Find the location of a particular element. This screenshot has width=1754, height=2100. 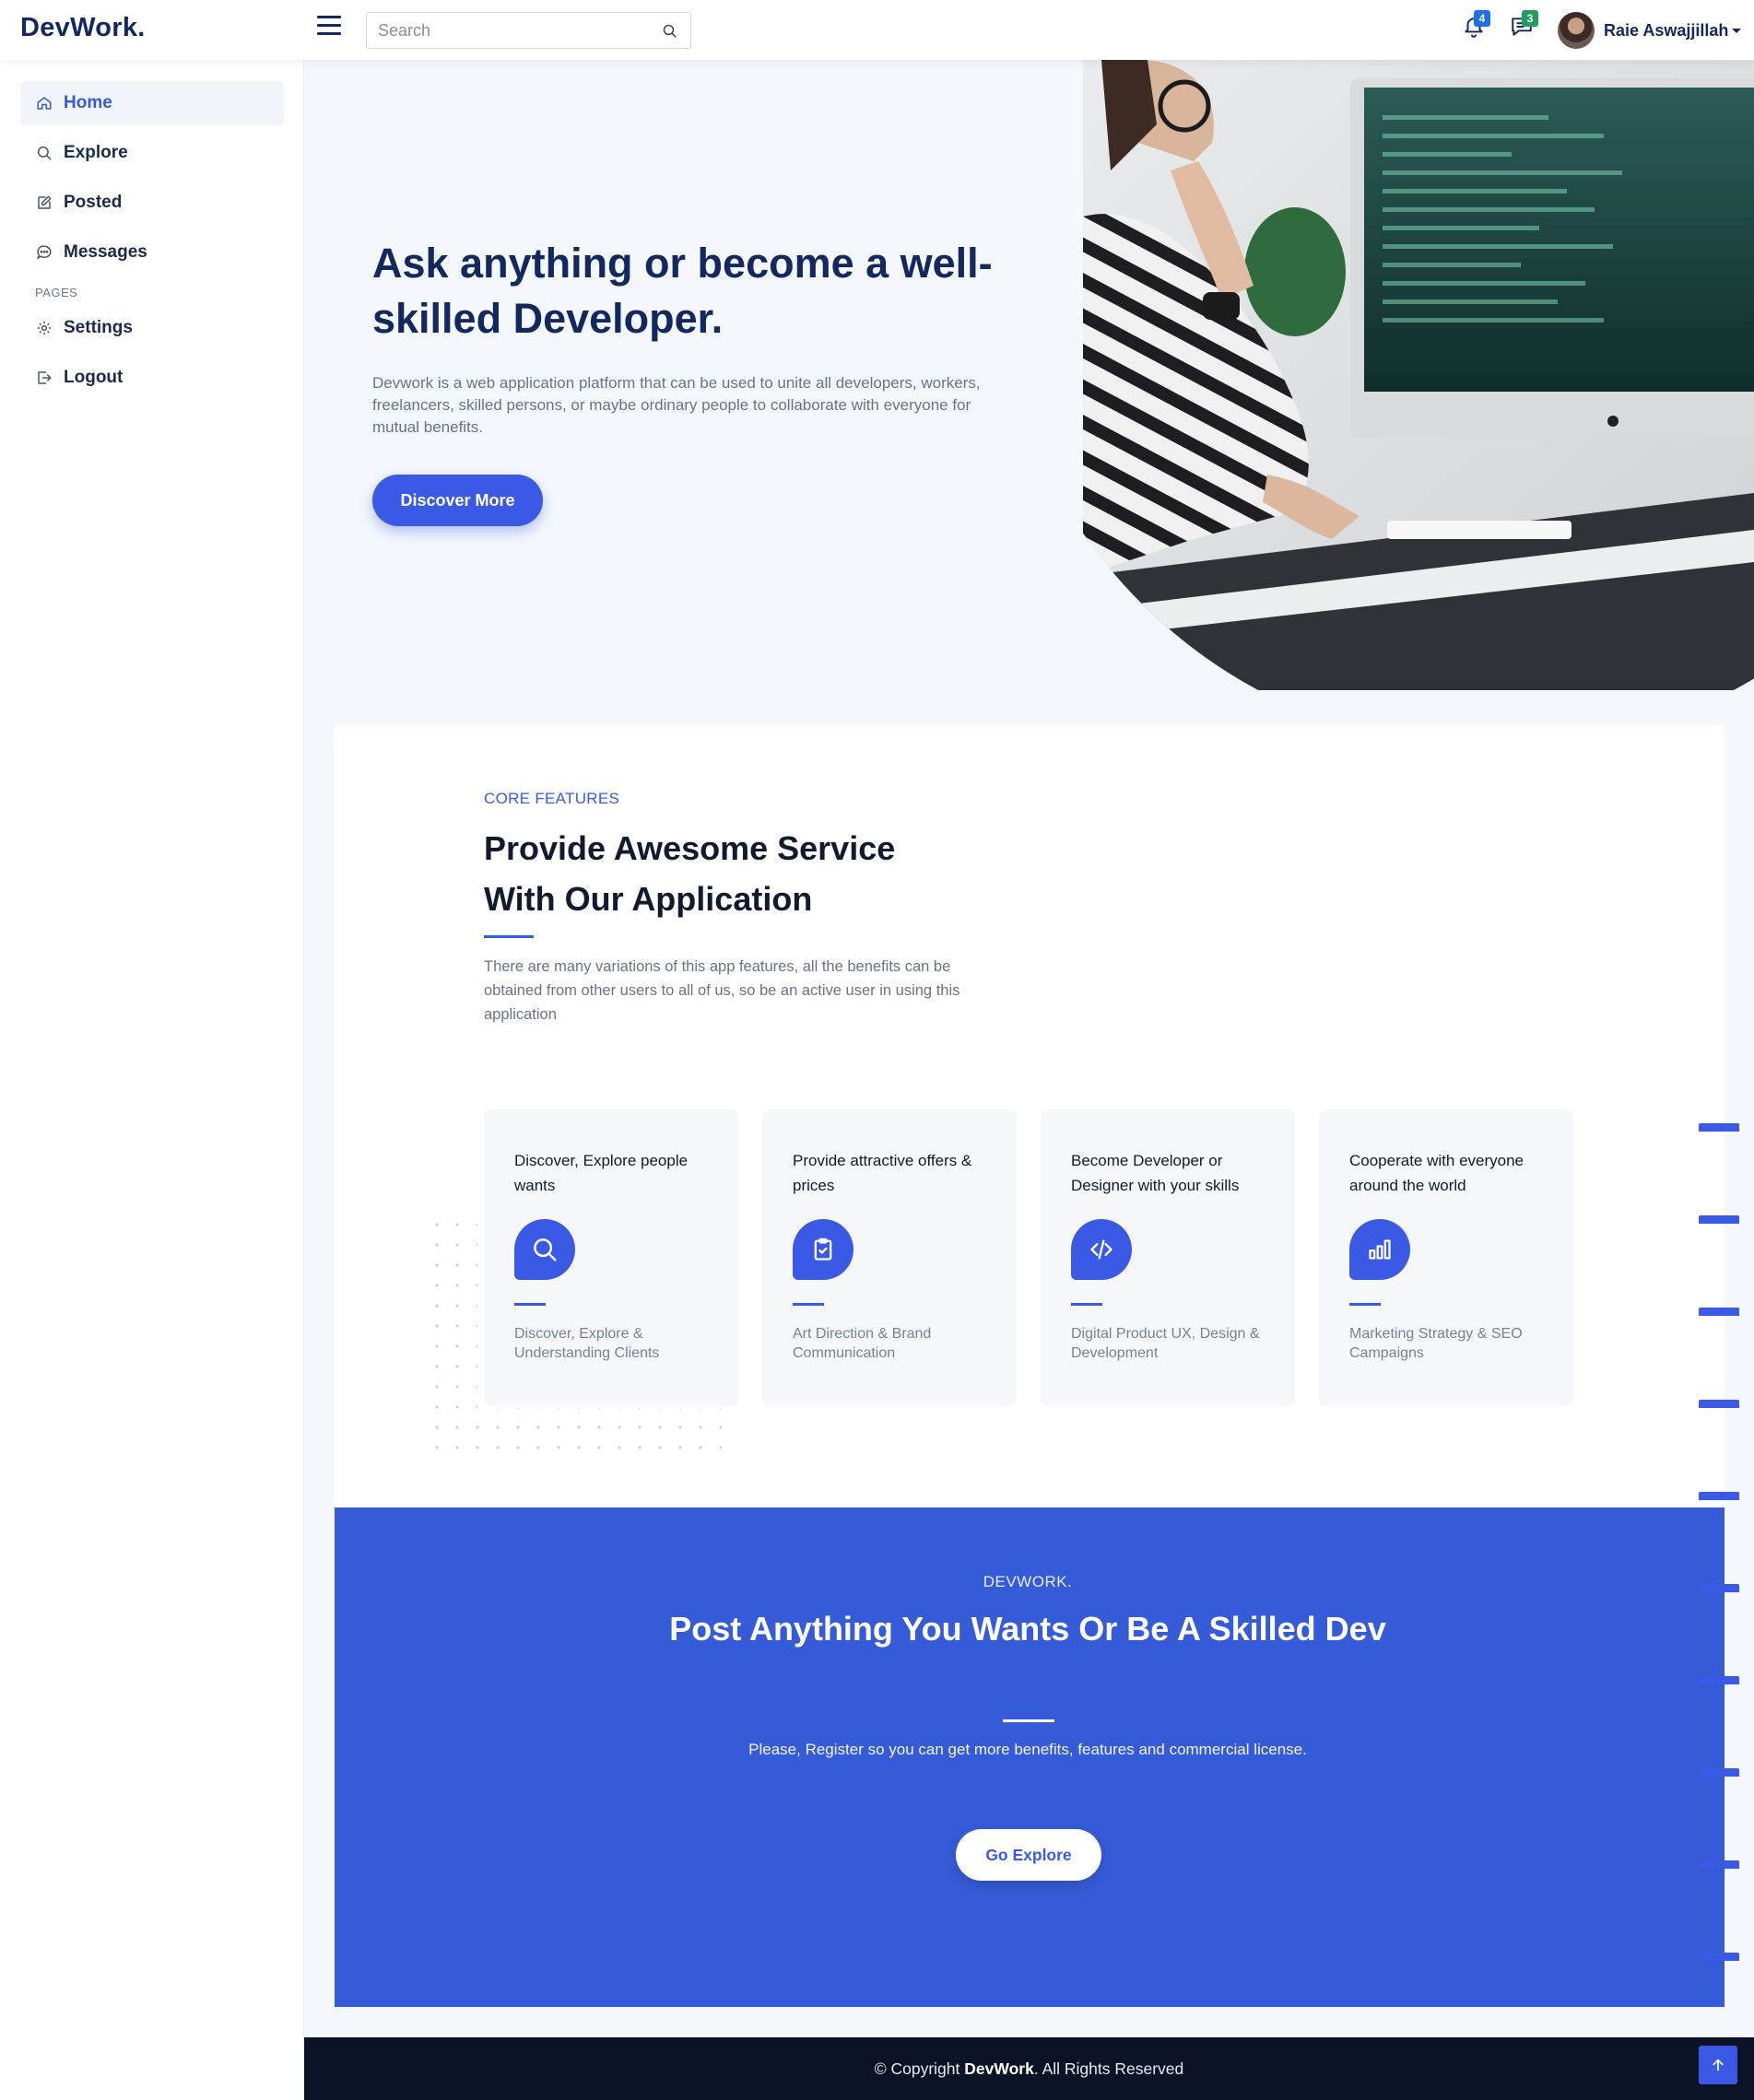

messages-badge: 3 is located at coordinates (1530, 19).